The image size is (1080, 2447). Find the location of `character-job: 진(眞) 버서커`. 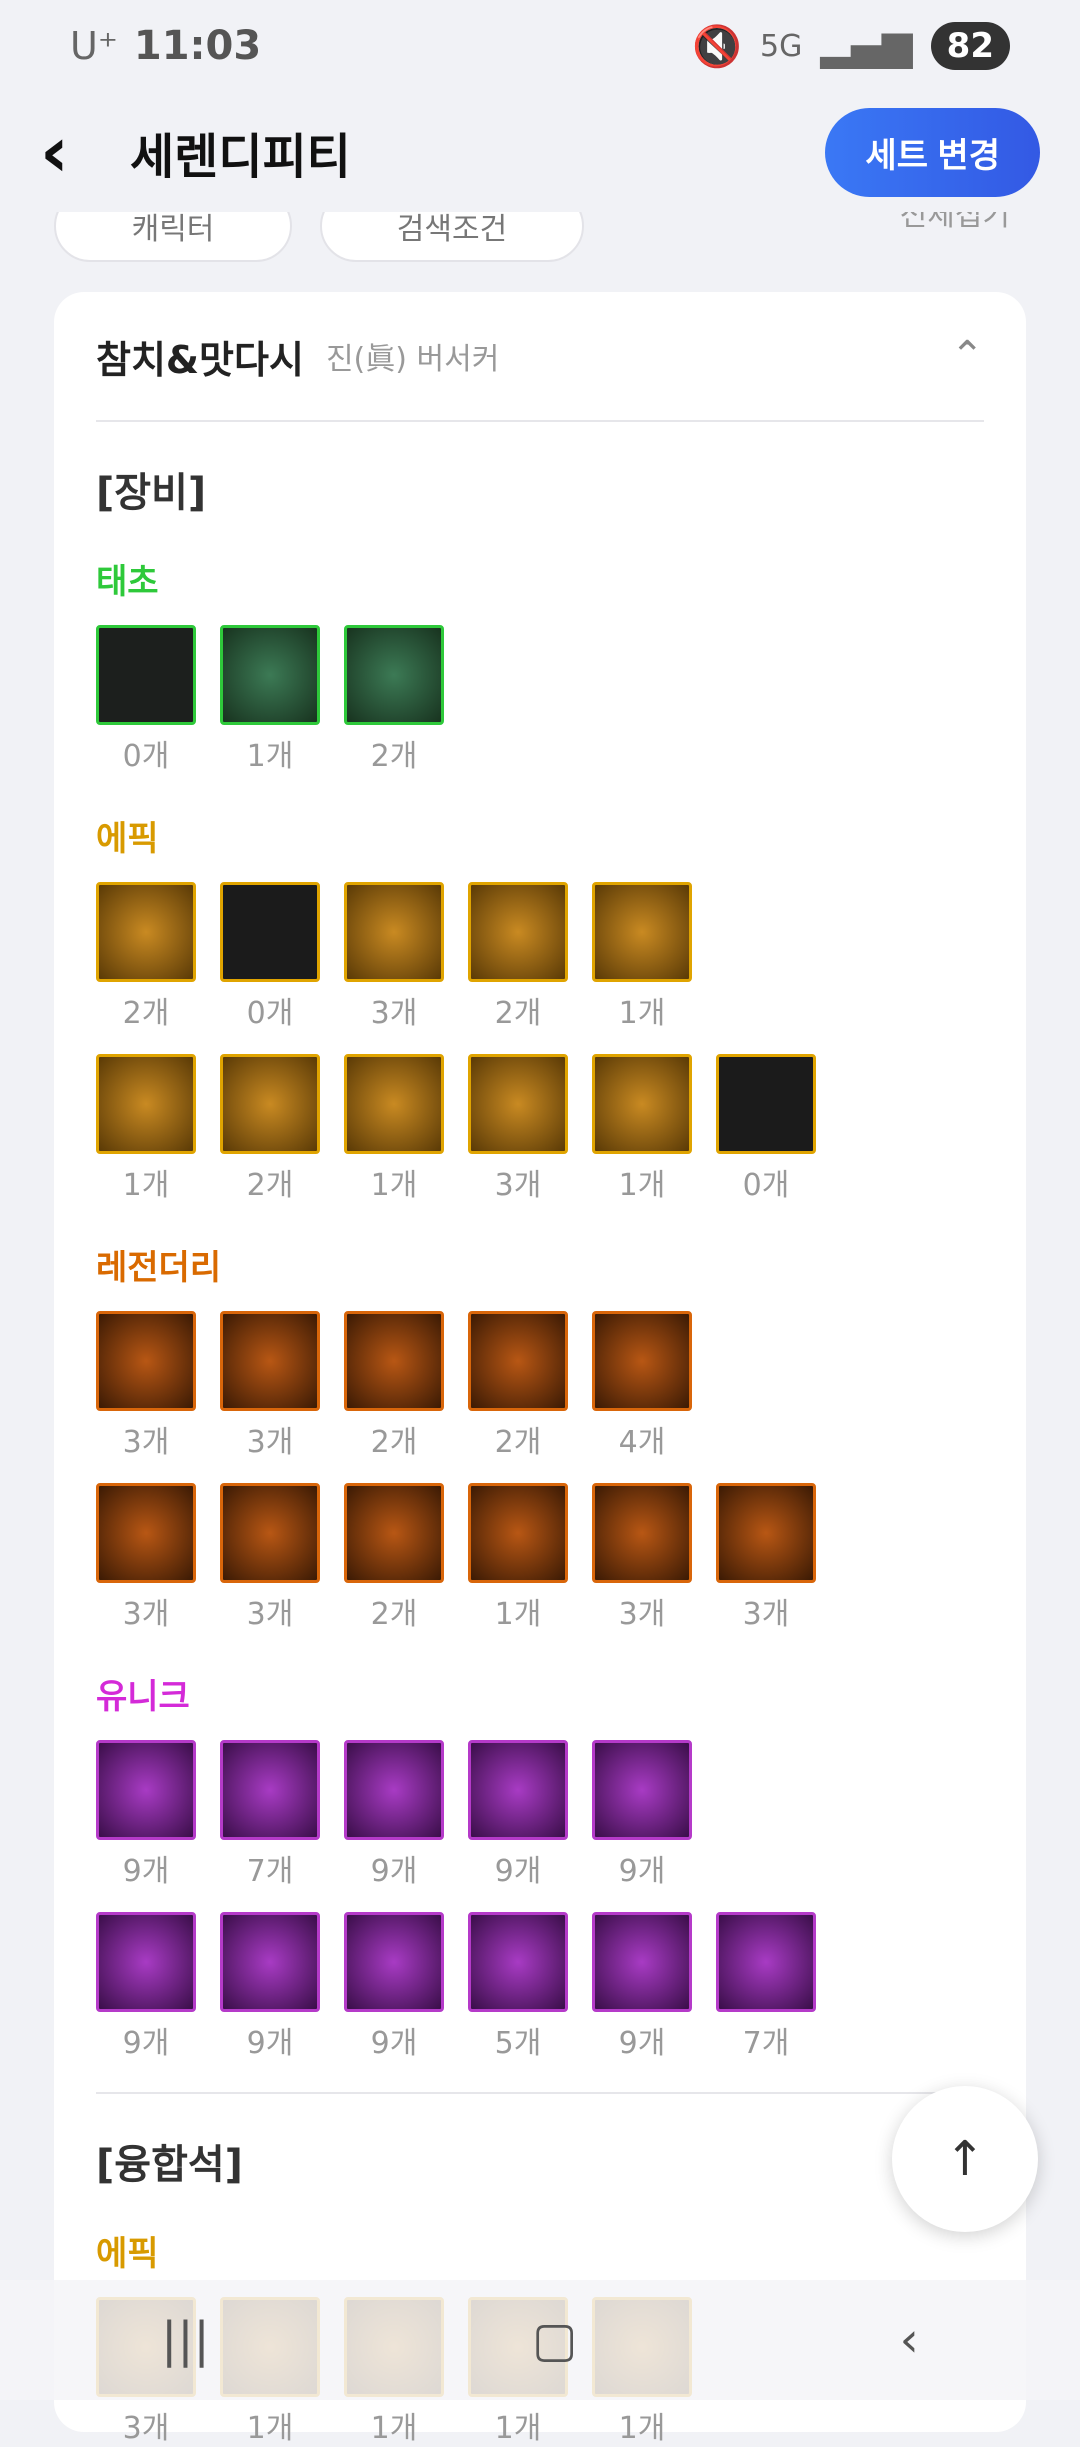

character-job: 진(眞) 버서커 is located at coordinates (412, 359).